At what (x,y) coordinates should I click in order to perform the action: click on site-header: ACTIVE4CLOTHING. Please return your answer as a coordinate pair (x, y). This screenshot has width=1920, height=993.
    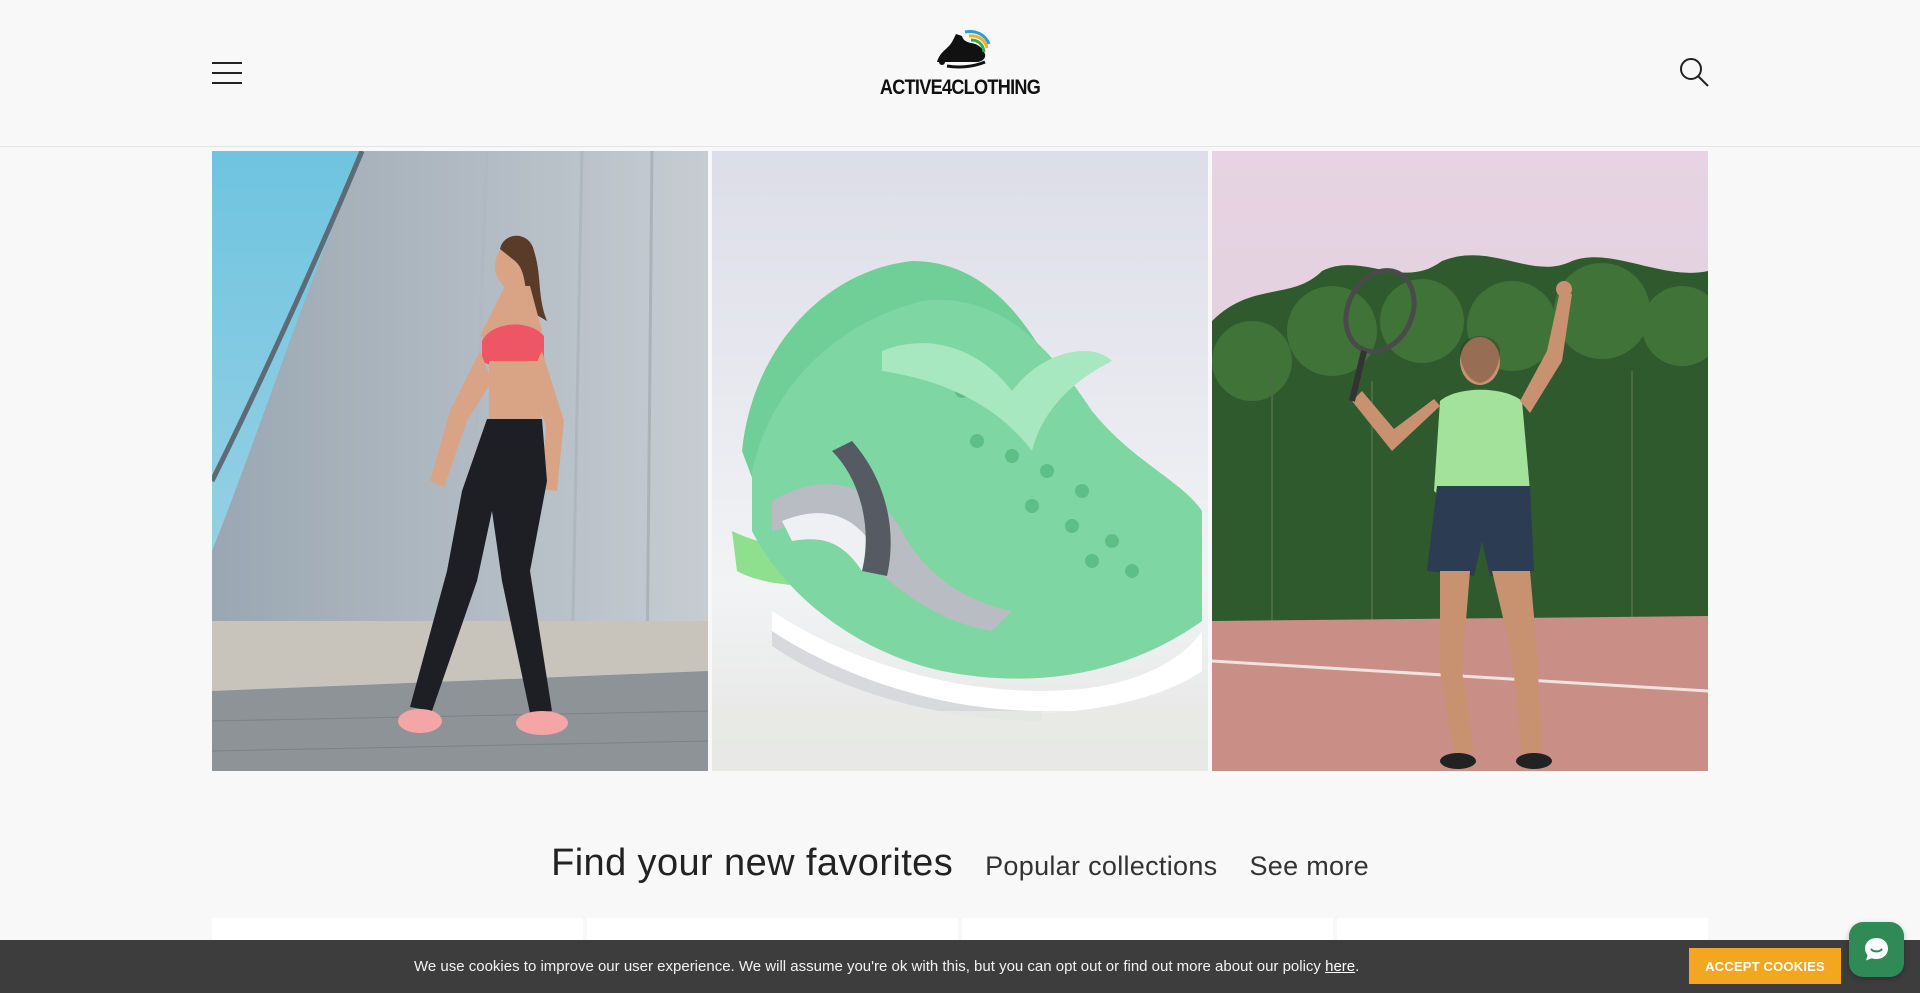
    Looking at the image, I should click on (960, 73).